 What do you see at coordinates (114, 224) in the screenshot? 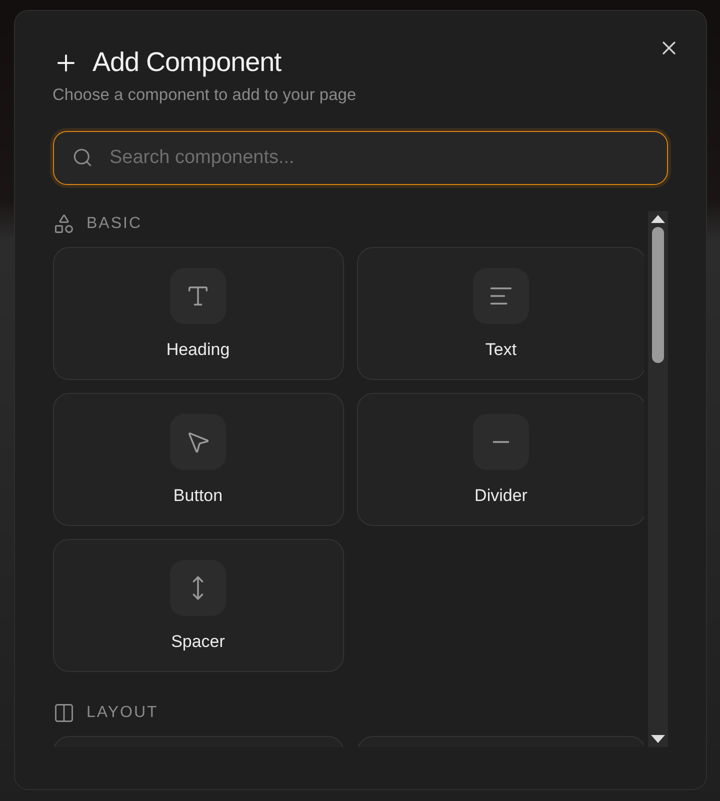
I see `section-label: BASIC` at bounding box center [114, 224].